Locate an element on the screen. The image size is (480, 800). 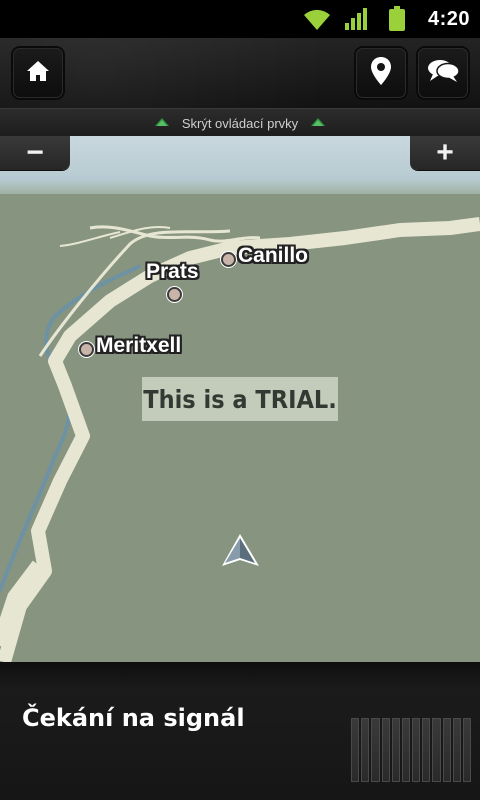
place-marker-canillo is located at coordinates (228, 259).